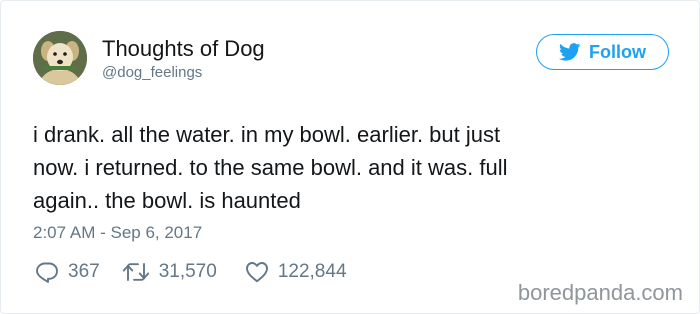  Describe the element at coordinates (600, 292) in the screenshot. I see `watermark: boredpanda.com` at that location.